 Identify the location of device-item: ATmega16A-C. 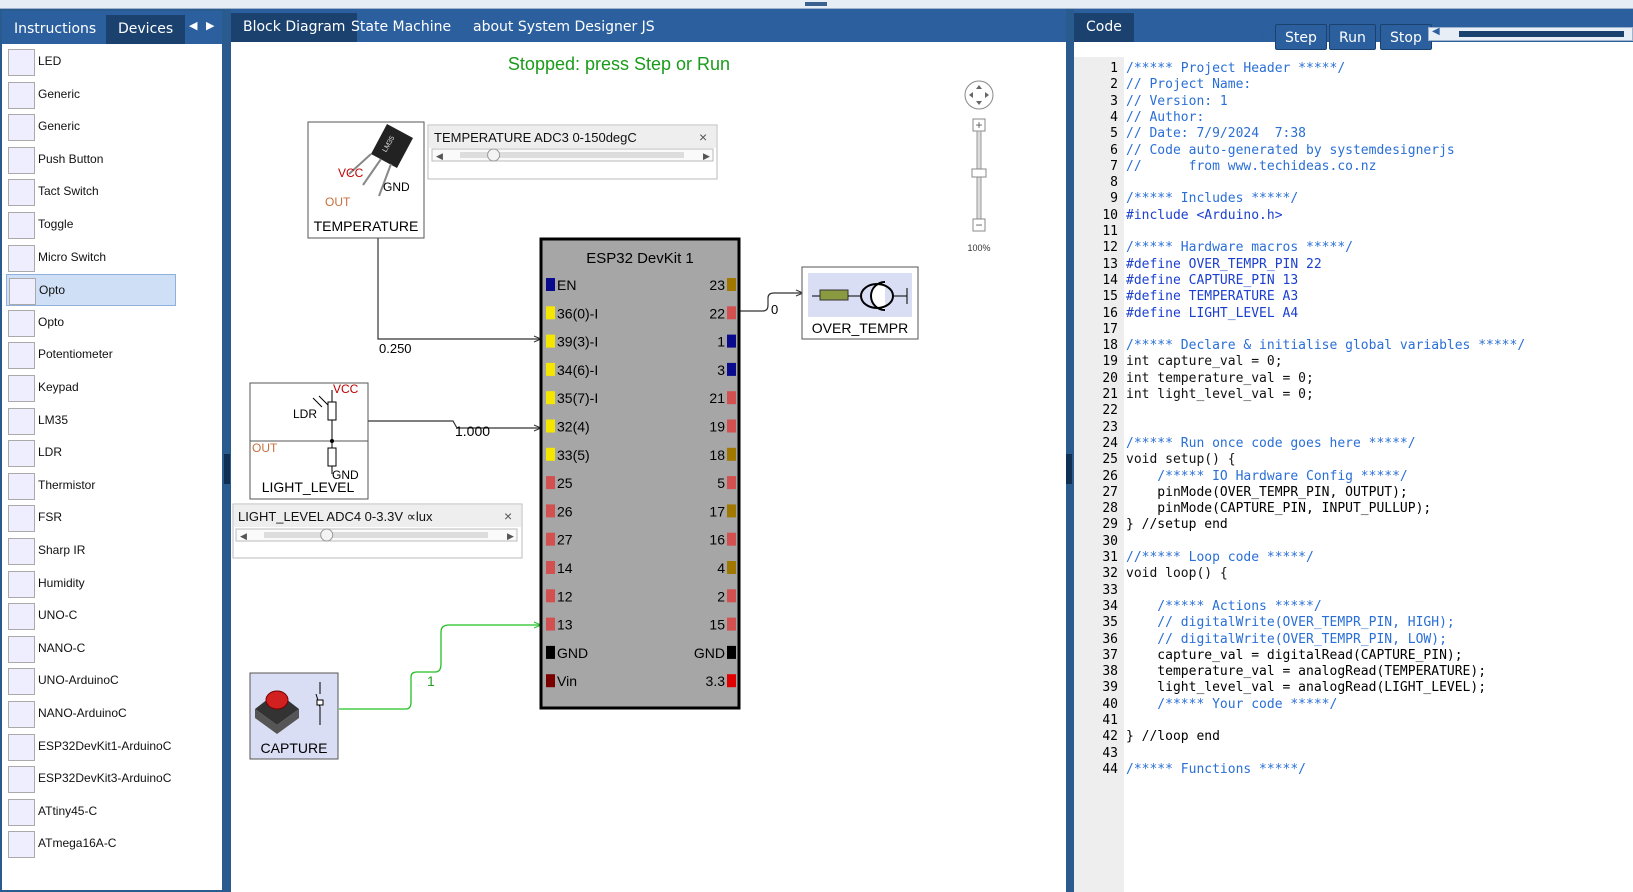
(91, 844).